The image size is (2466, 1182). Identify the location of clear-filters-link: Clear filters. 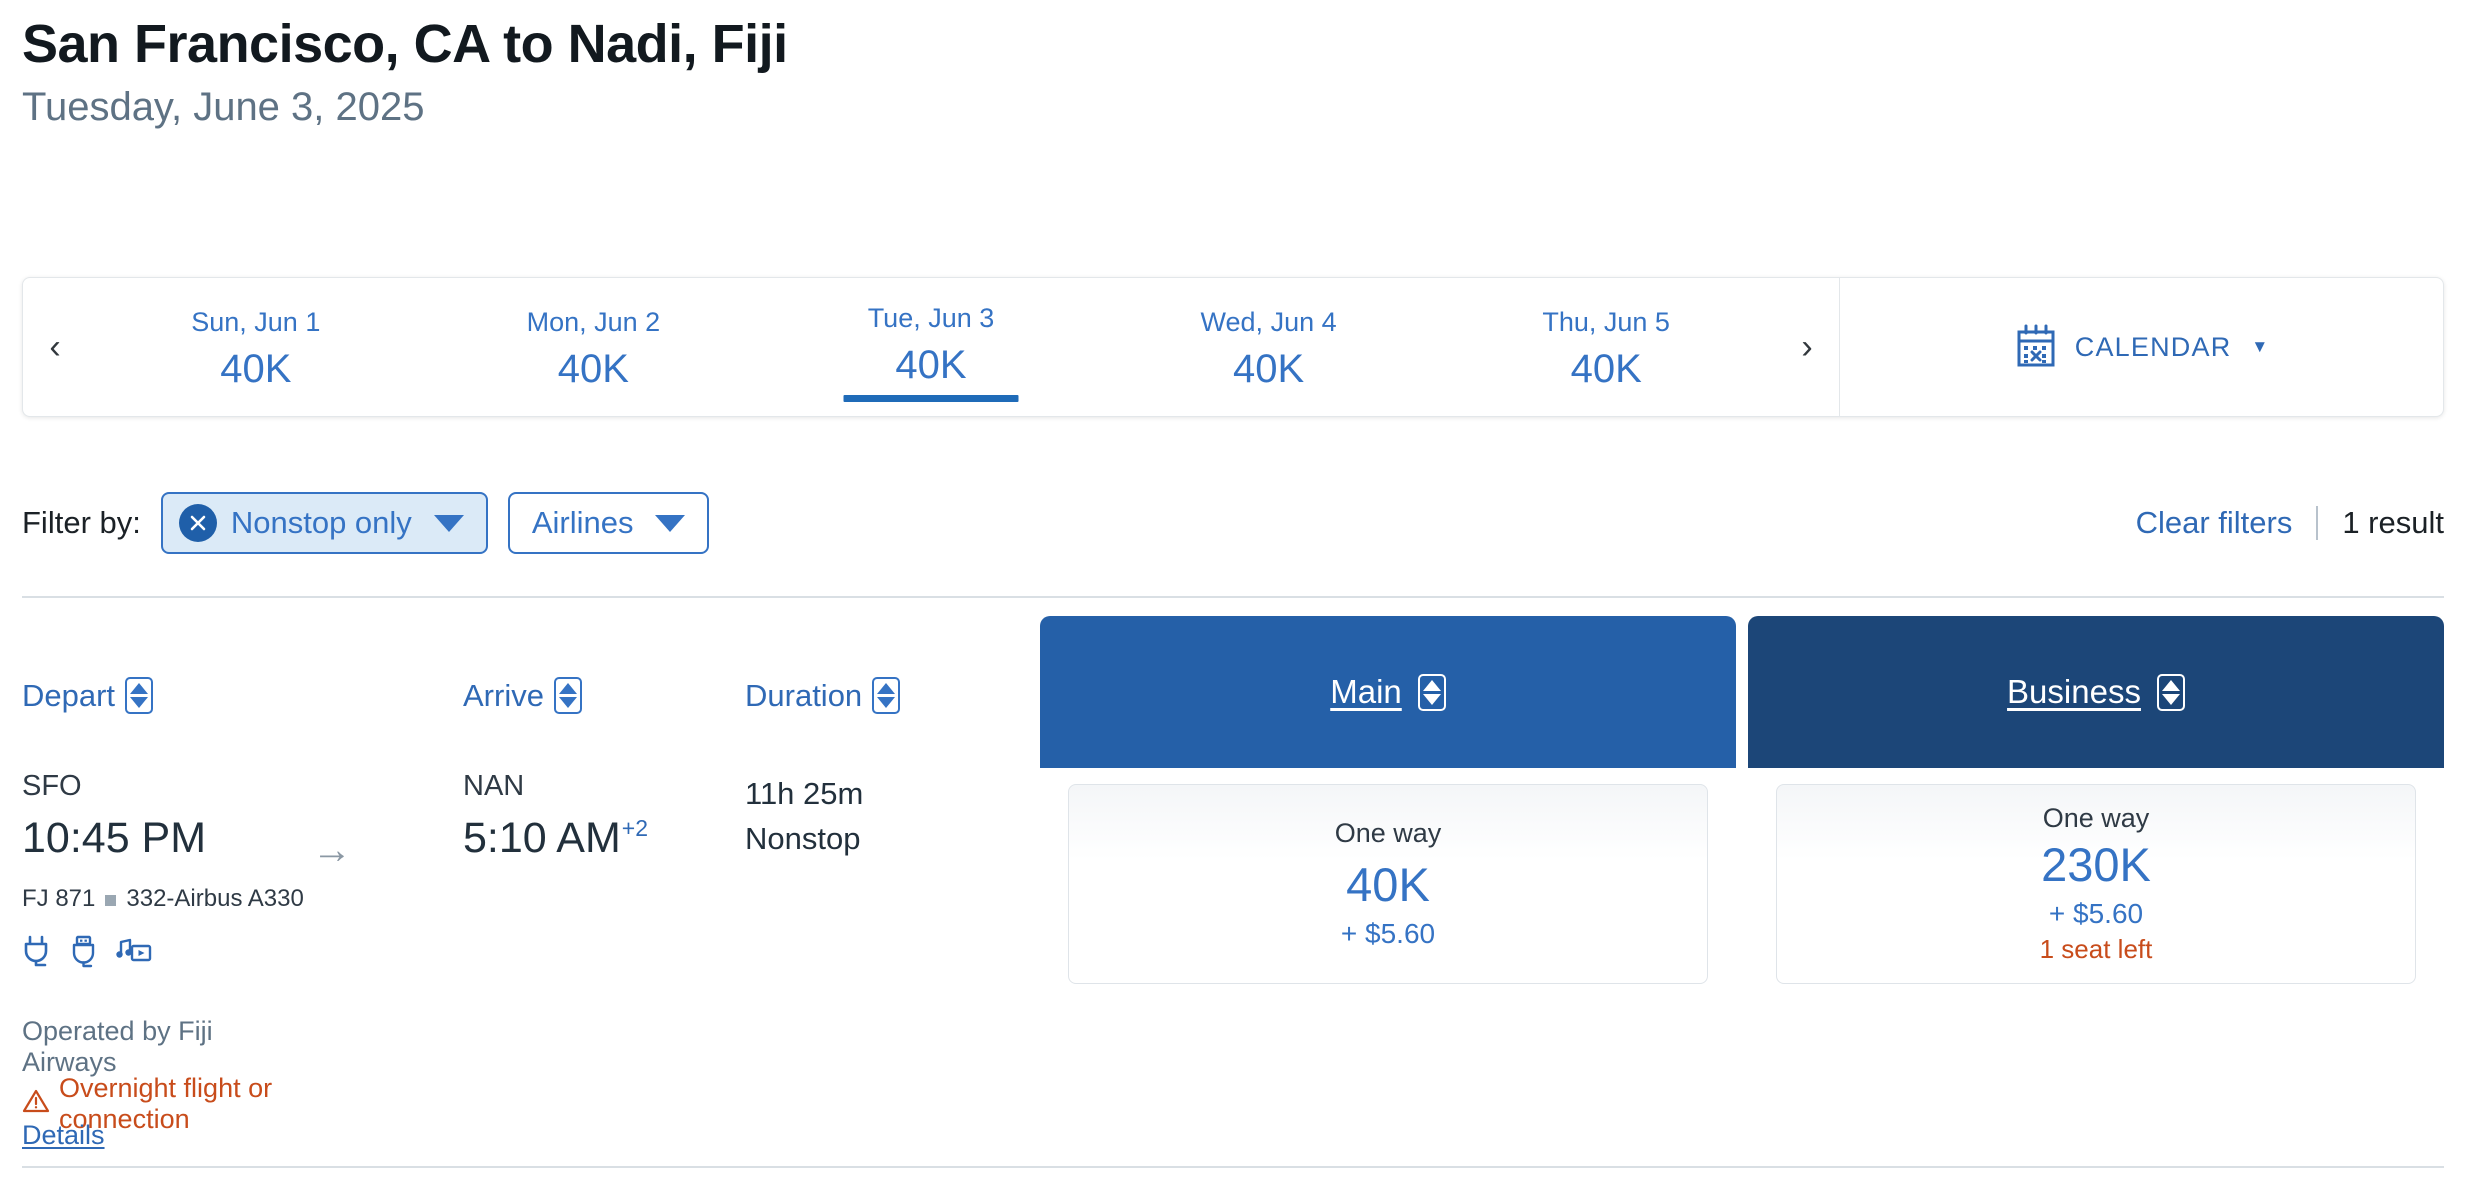
(2214, 523).